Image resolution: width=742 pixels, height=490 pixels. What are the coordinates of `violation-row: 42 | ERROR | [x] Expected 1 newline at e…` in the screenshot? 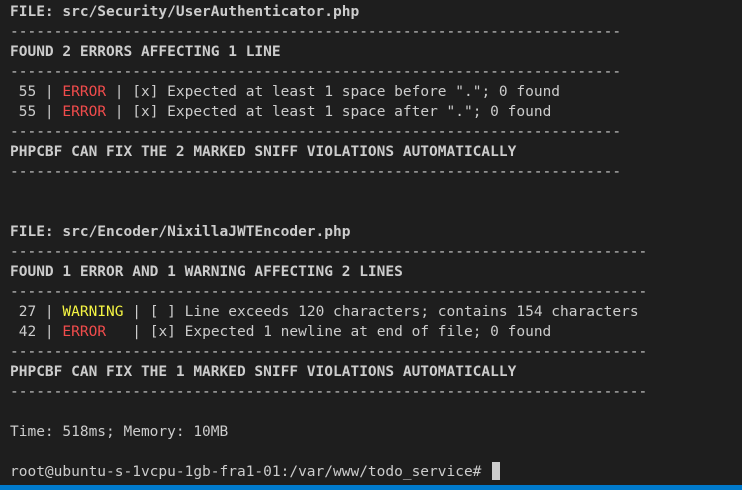 It's located at (281, 332).